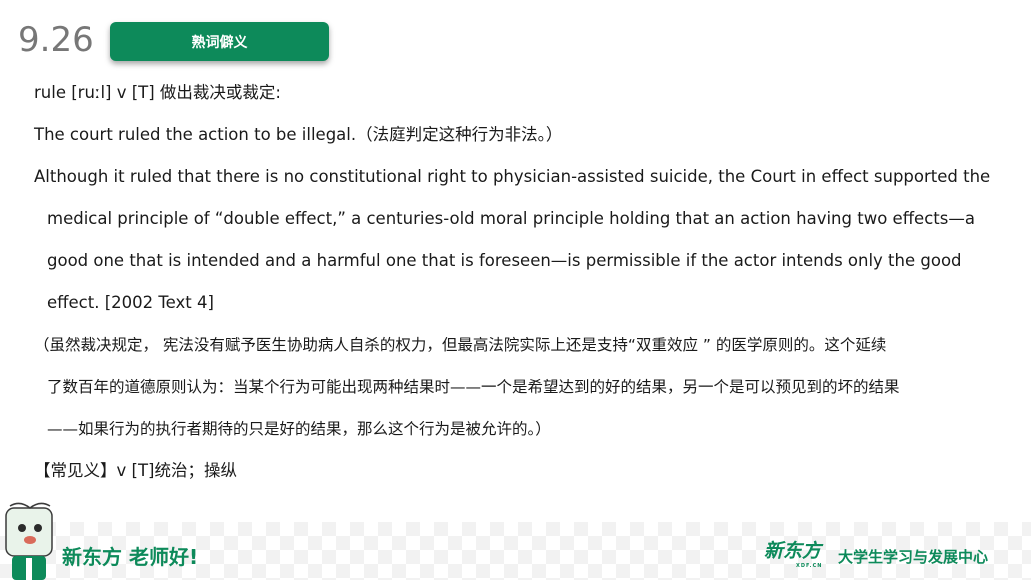 This screenshot has height=580, width=1031. Describe the element at coordinates (130, 302) in the screenshot. I see `passage-line: effect. [2002 Text 4]` at that location.